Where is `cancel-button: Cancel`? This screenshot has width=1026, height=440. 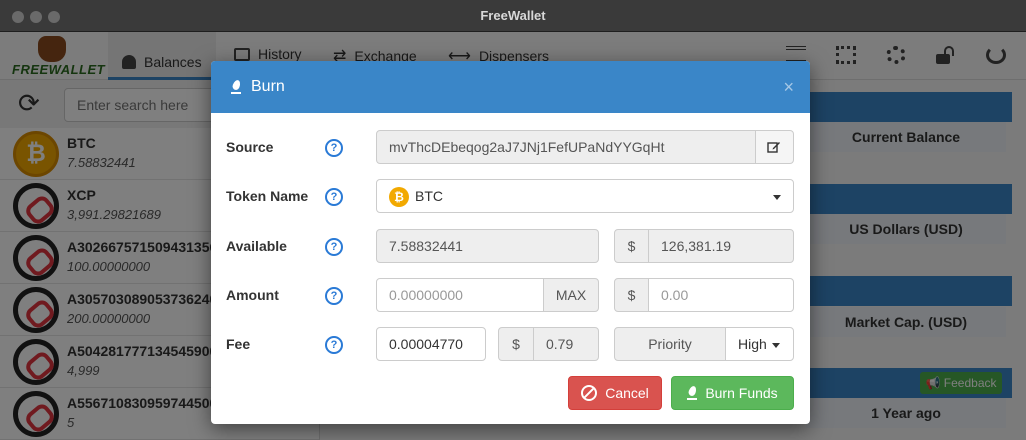
cancel-button: Cancel is located at coordinates (615, 393).